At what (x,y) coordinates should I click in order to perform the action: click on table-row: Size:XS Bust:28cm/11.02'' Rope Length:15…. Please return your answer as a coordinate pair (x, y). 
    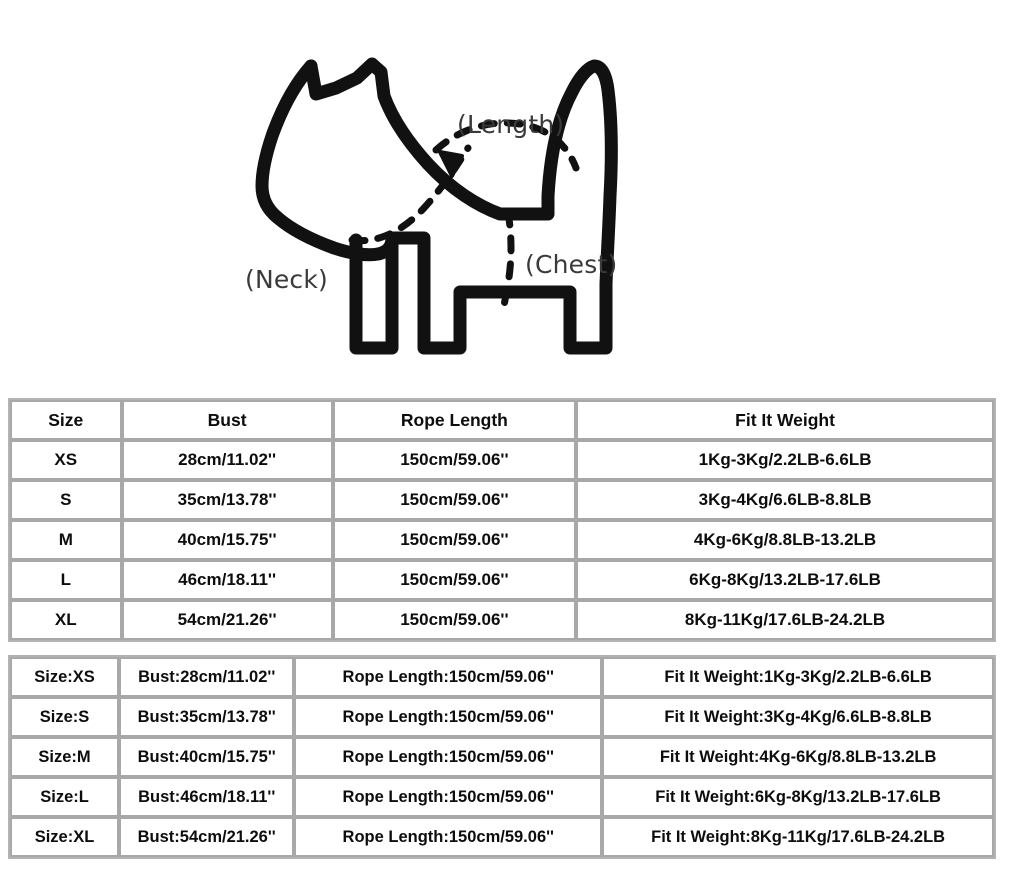
    Looking at the image, I should click on (502, 677).